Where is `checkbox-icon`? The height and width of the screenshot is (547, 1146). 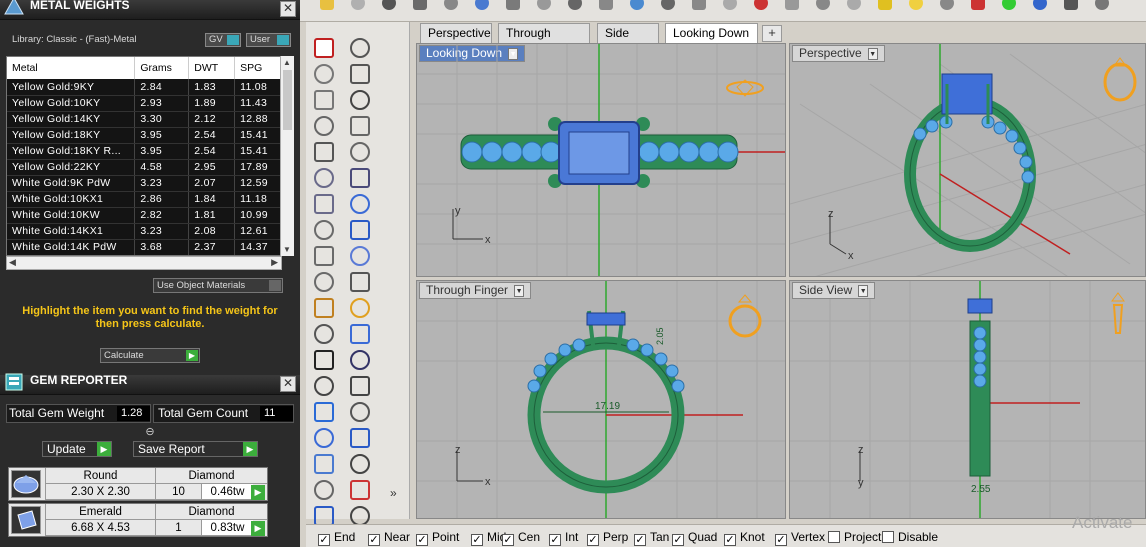
checkbox-icon is located at coordinates (888, 537).